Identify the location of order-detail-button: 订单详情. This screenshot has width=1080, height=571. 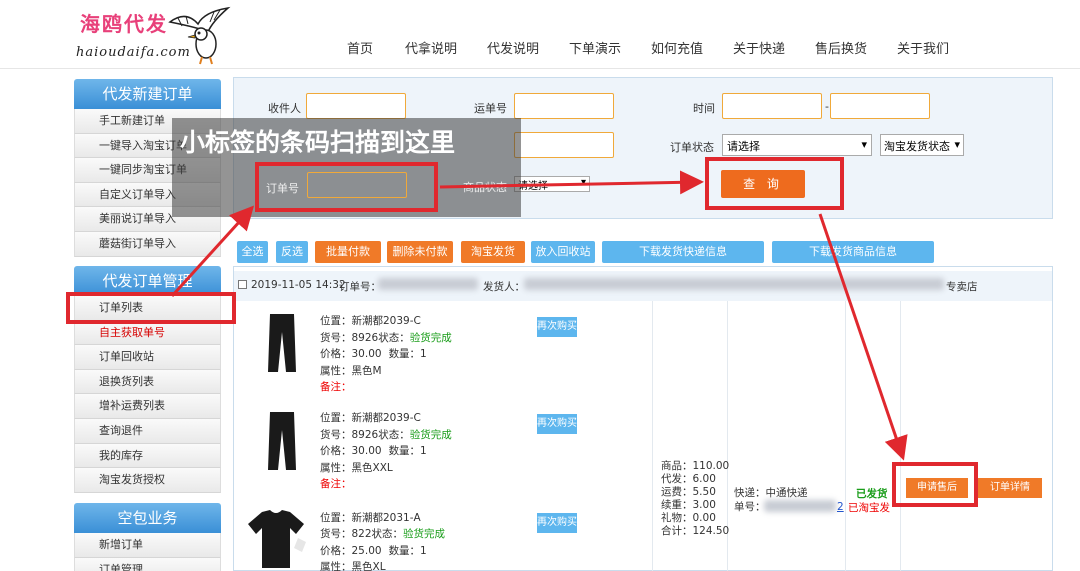
(1010, 488).